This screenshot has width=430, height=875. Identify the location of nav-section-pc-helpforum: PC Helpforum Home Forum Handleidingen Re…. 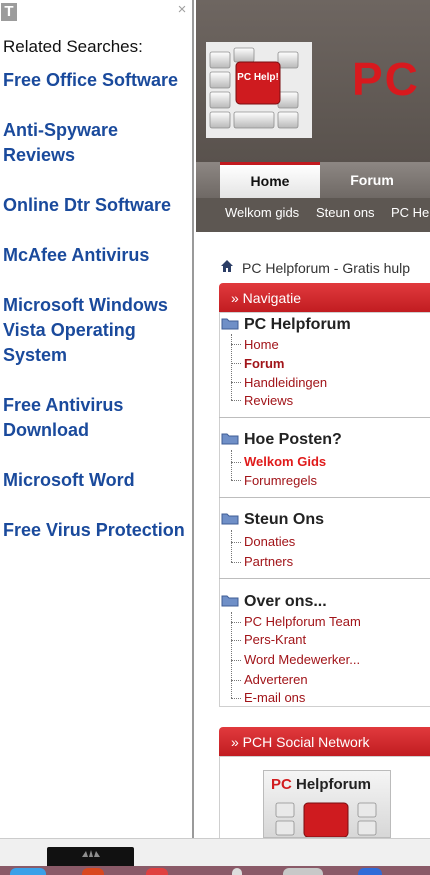
(324, 365).